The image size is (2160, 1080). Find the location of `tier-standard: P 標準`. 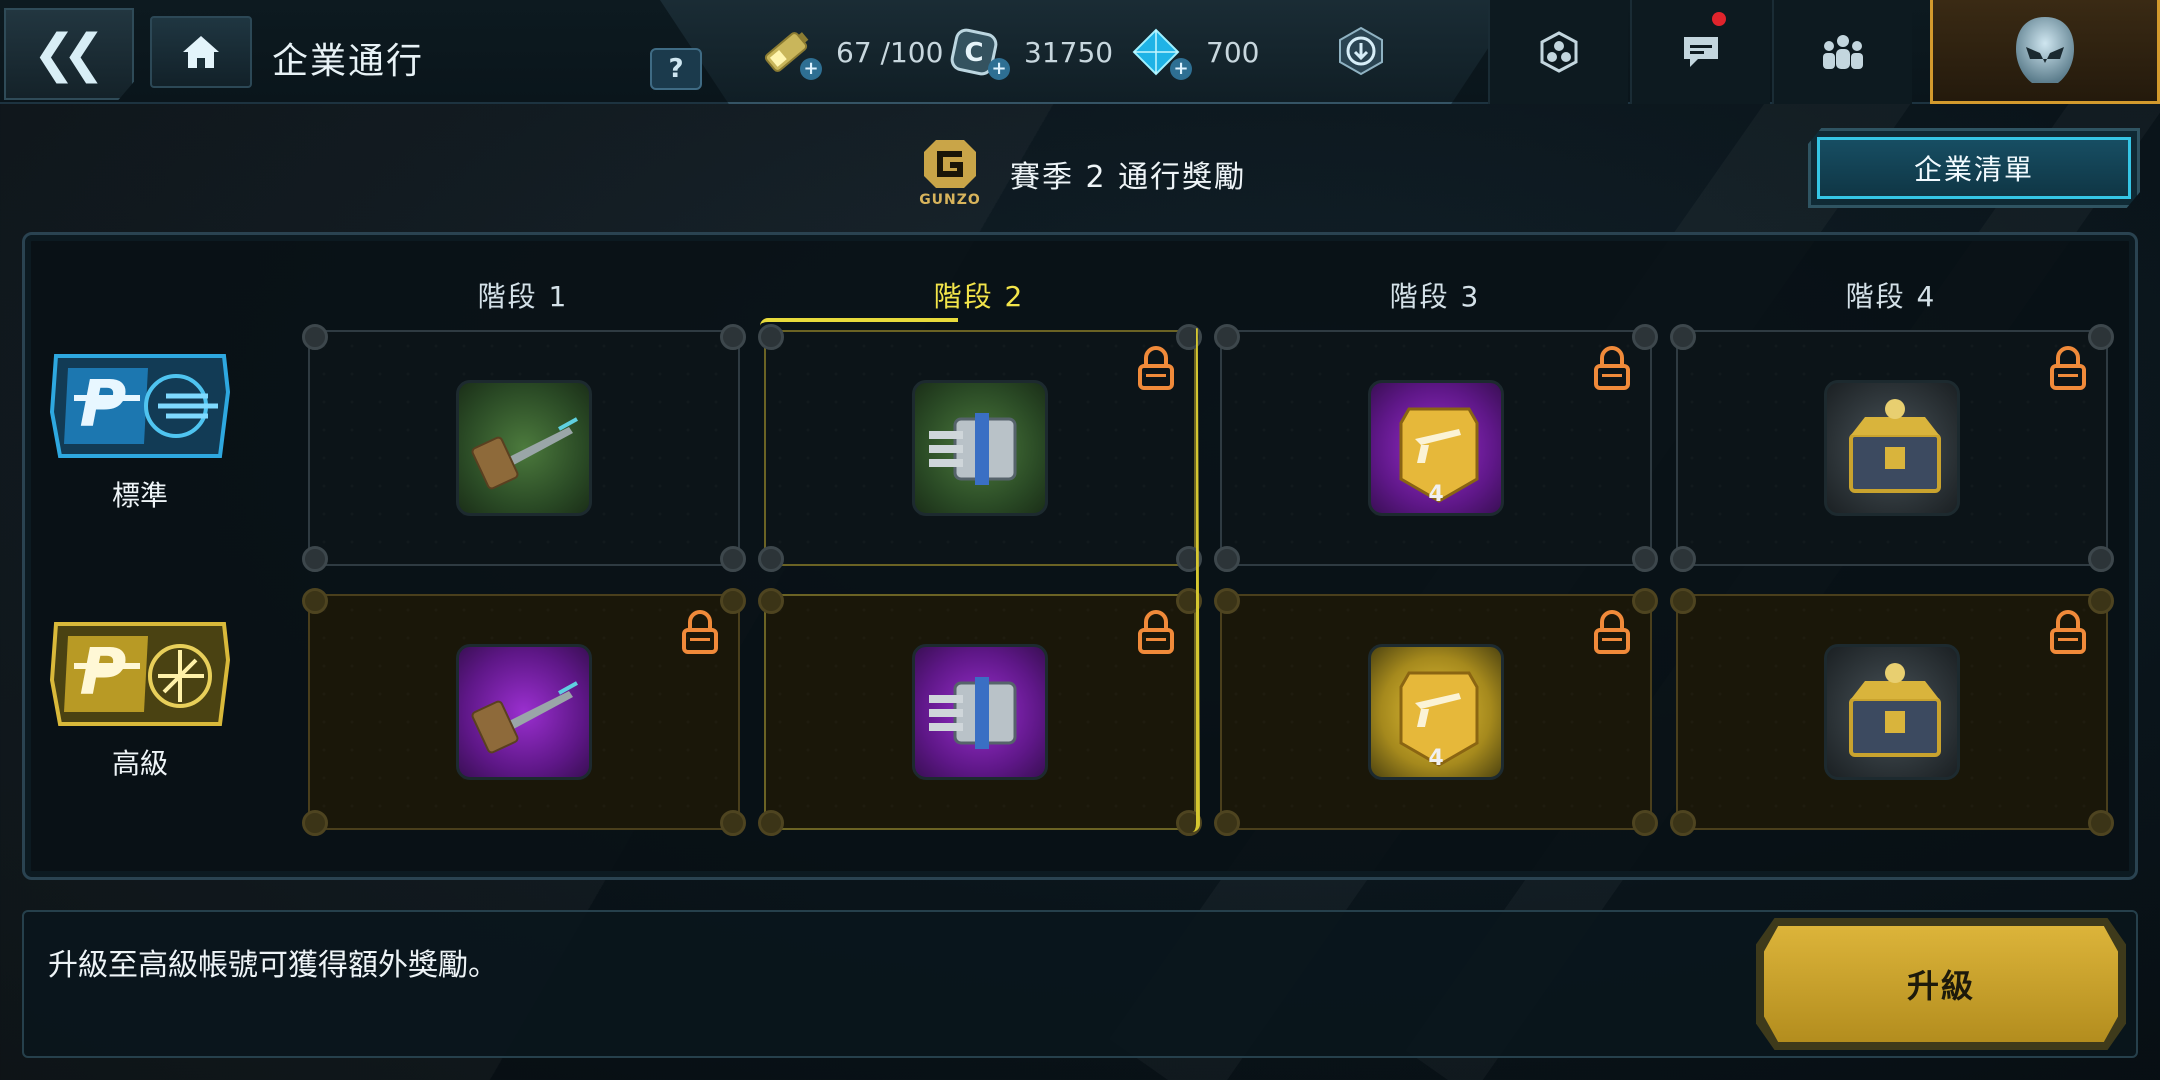

tier-standard: P 標準 is located at coordinates (140, 433).